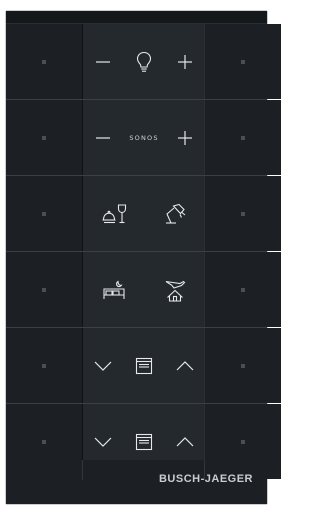 The image size is (320, 507). Describe the element at coordinates (136, 482) in the screenshot. I see `brand-bar: BUSCH-JAEGER` at that location.